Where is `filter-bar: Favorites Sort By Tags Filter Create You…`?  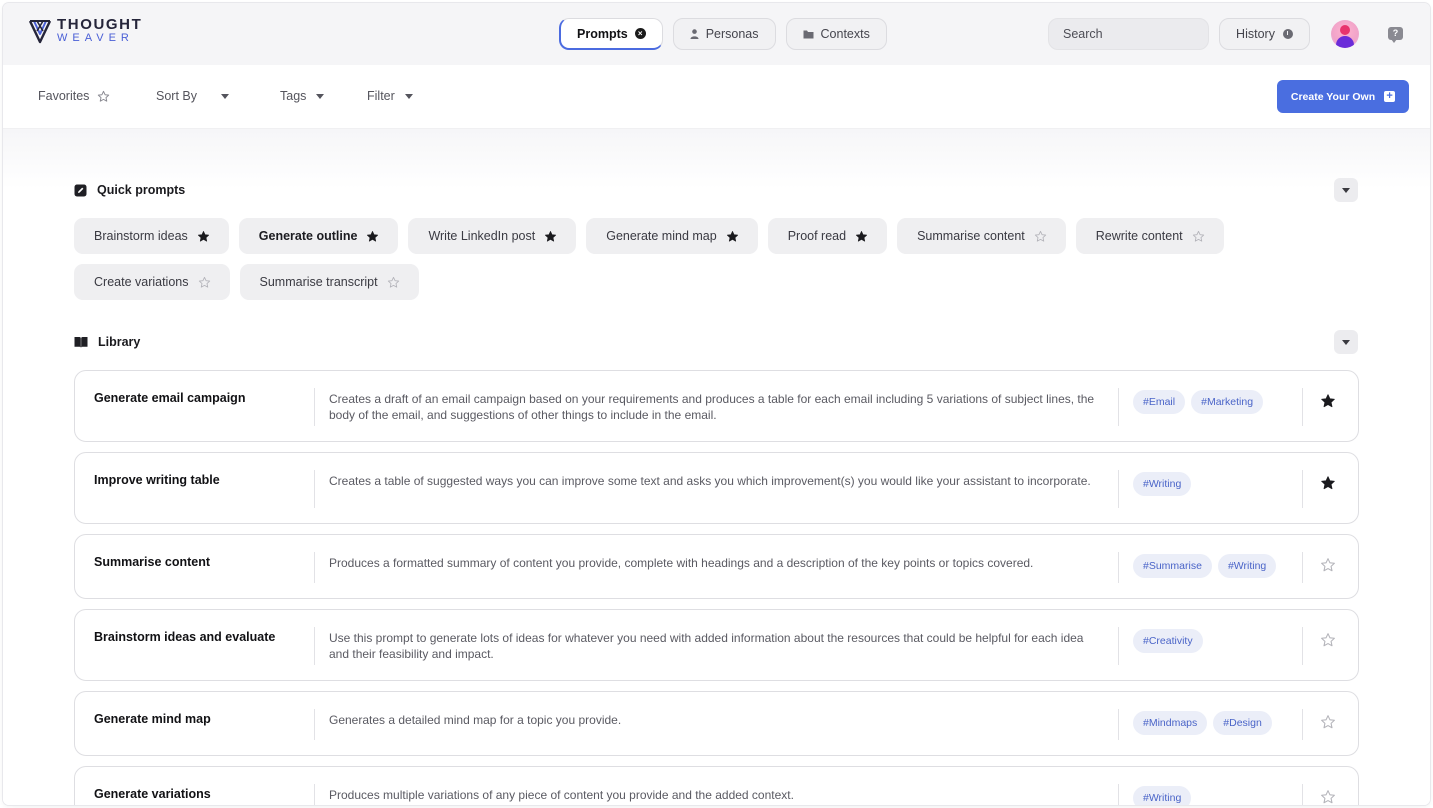 filter-bar: Favorites Sort By Tags Filter Create You… is located at coordinates (716, 97).